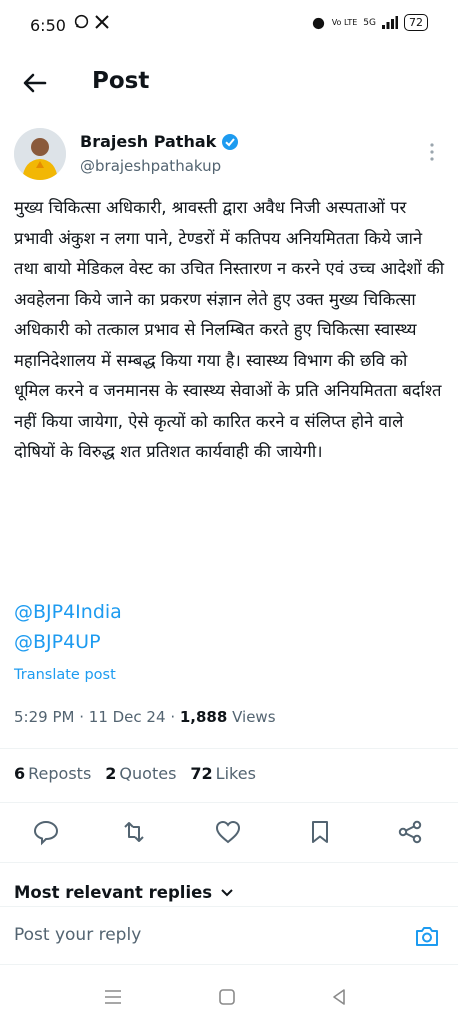  I want to click on likes-label: Likes, so click(235, 773).